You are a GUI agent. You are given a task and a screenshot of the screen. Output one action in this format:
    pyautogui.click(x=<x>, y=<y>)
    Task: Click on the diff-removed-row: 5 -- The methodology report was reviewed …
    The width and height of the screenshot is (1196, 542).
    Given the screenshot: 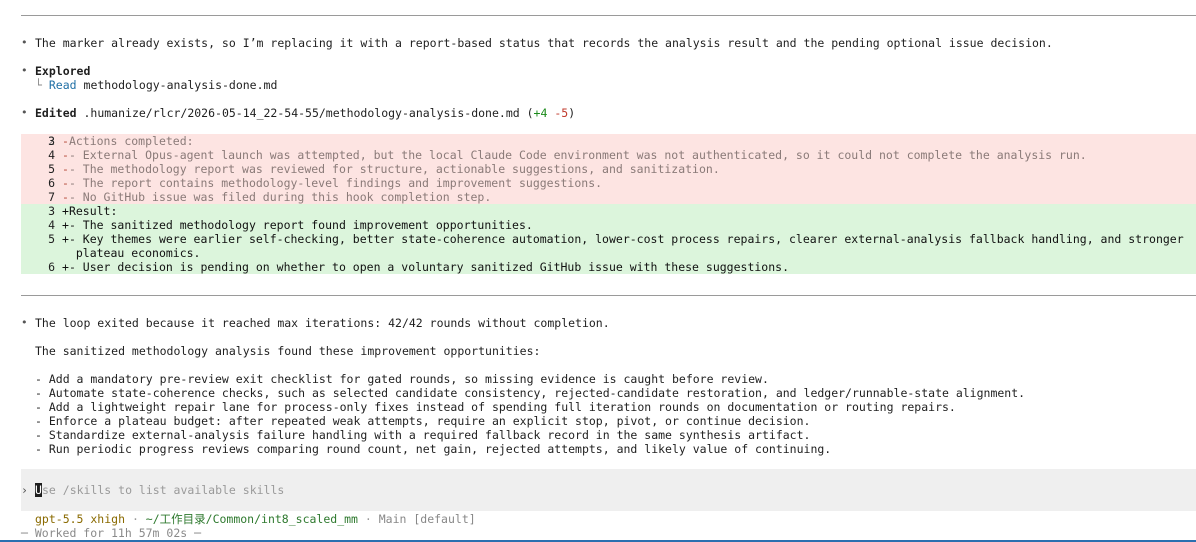 What is the action you would take?
    pyautogui.click(x=384, y=169)
    